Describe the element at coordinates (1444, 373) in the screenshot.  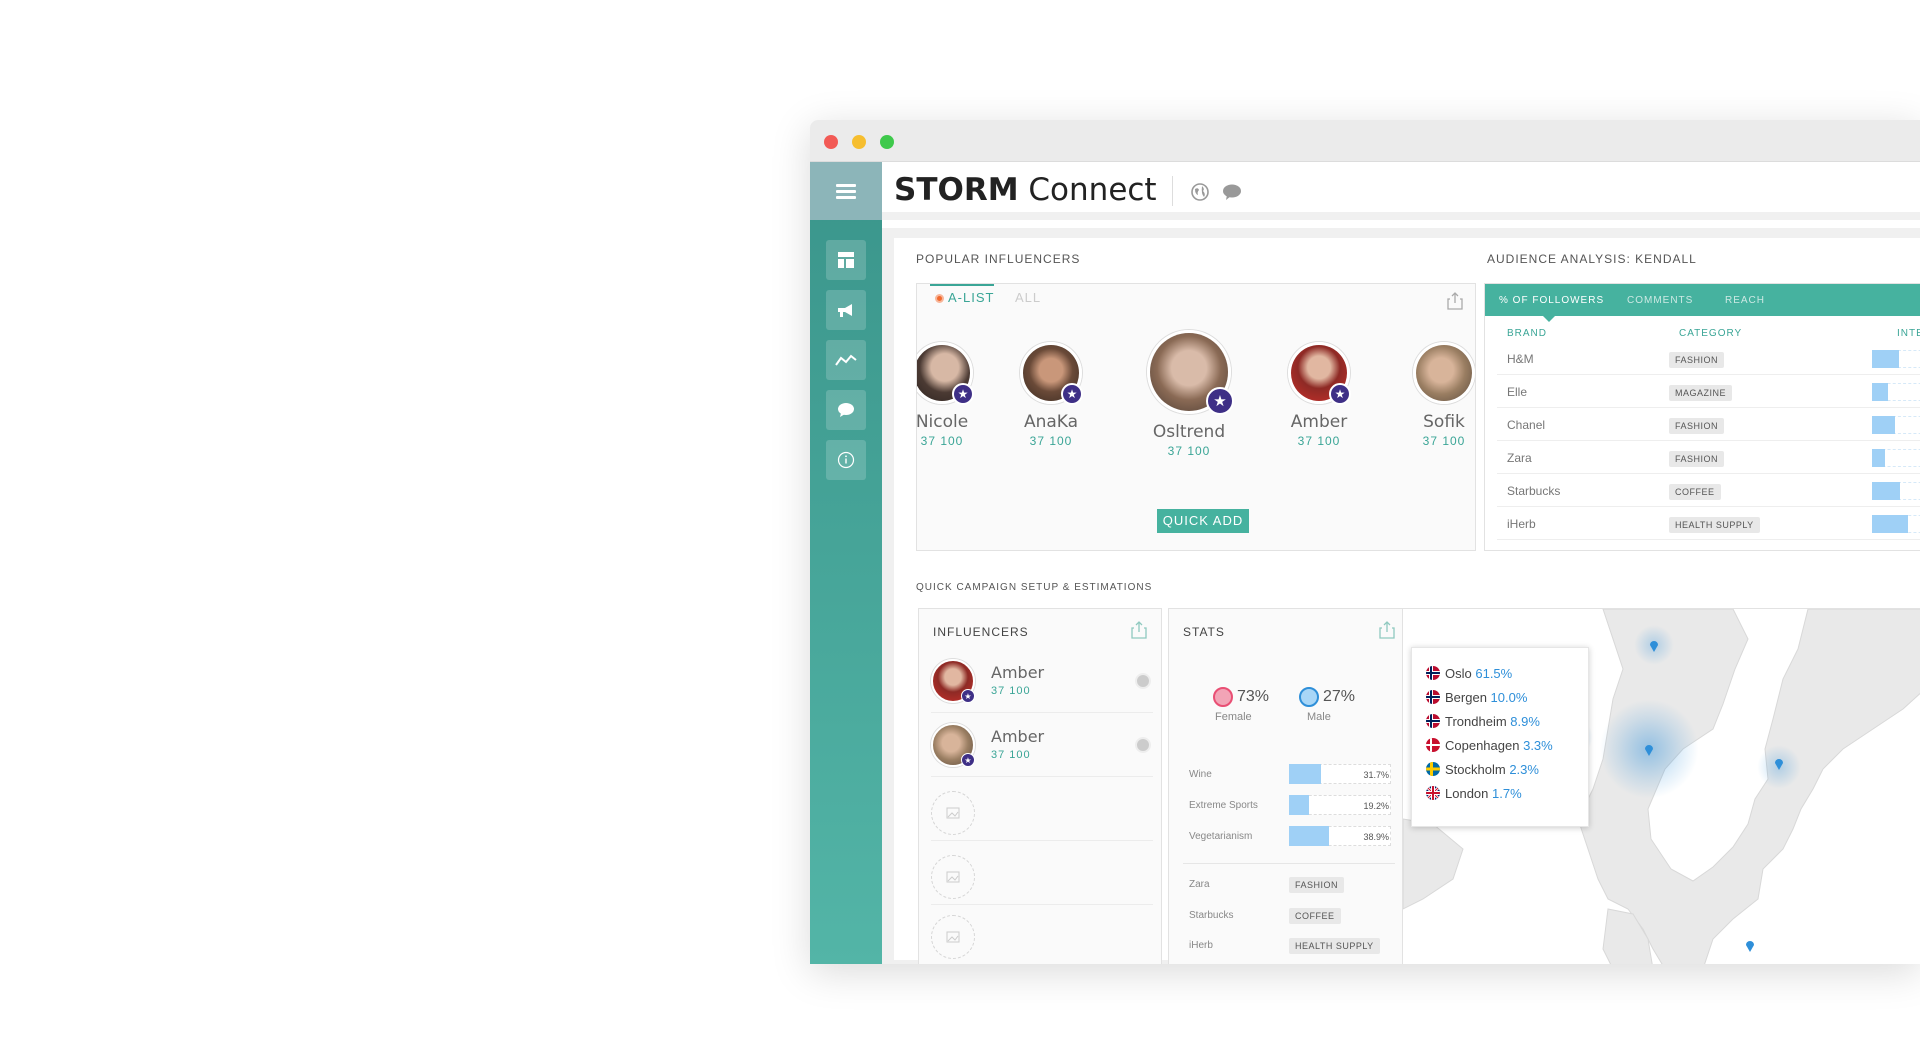
I see `avatar` at that location.